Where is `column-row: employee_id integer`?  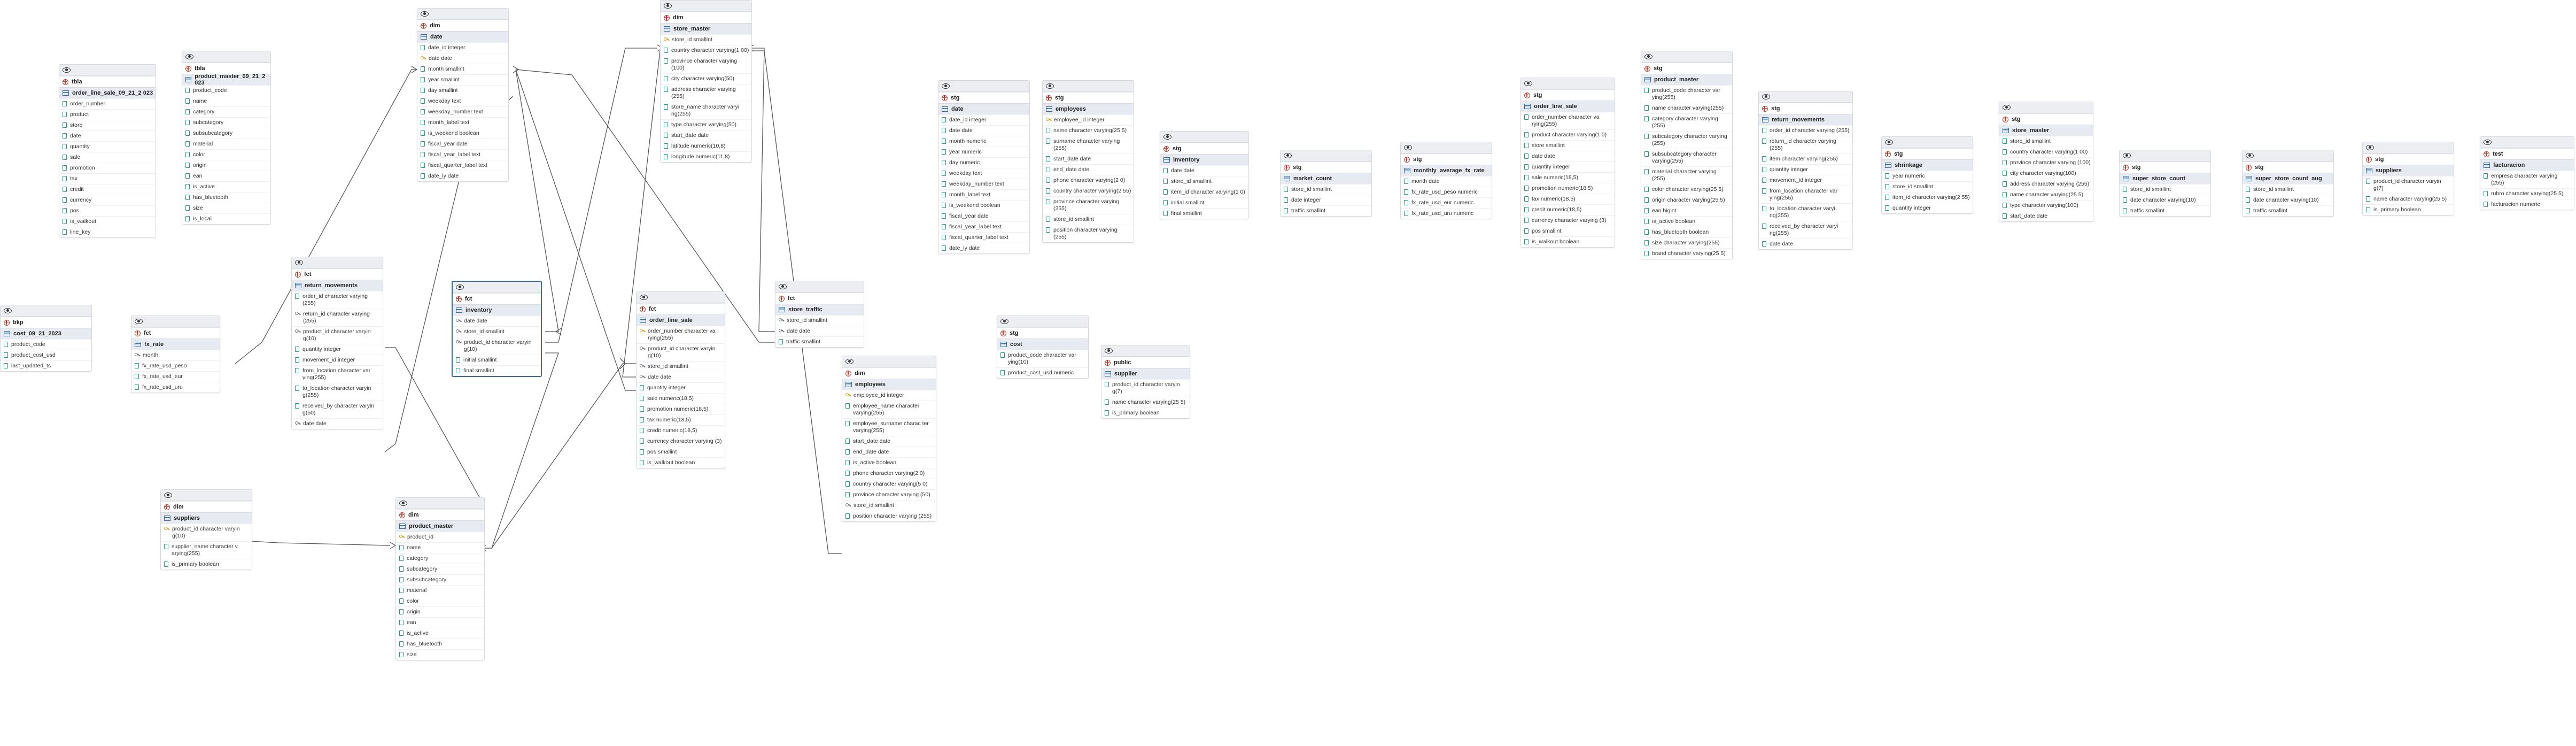
column-row: employee_id integer is located at coordinates (1088, 119).